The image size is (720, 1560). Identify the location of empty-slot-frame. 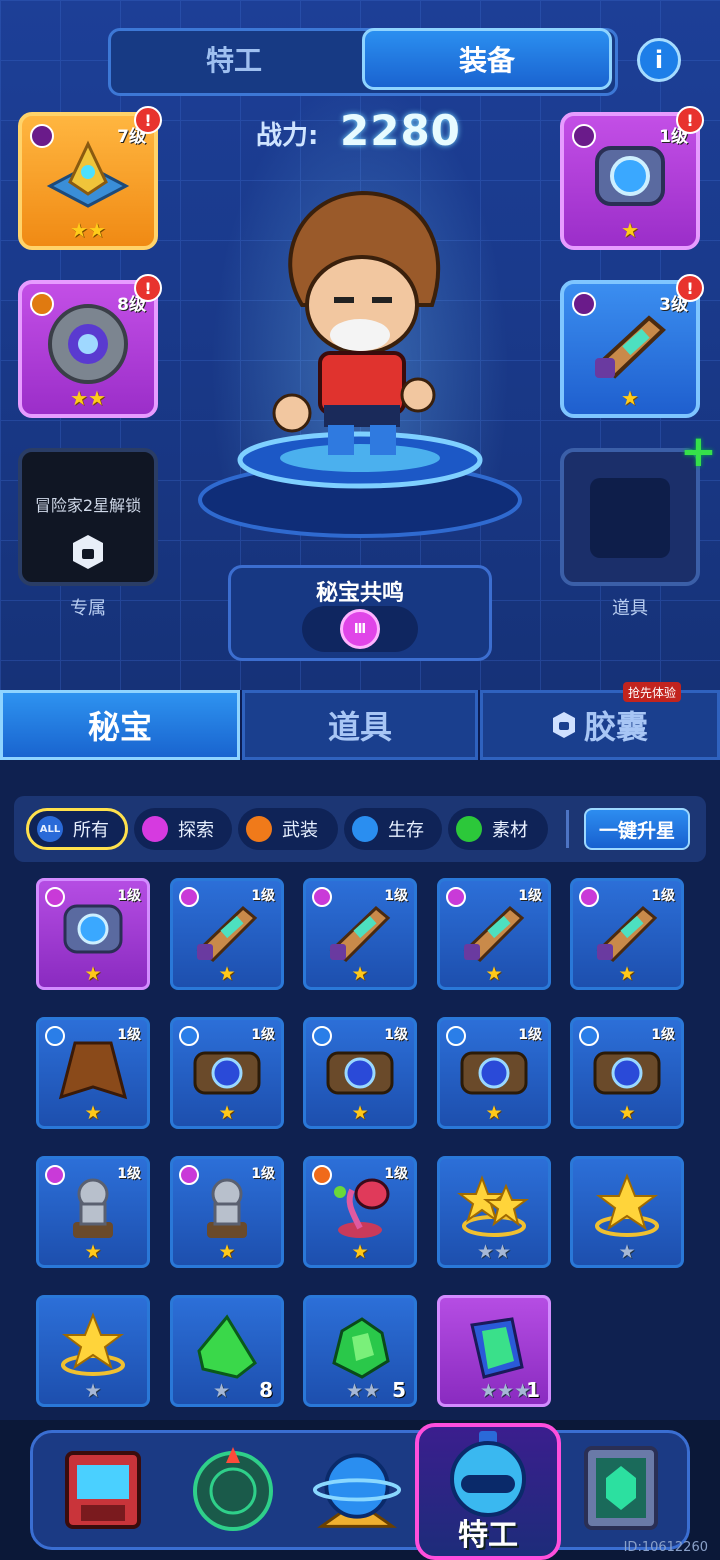
(630, 518).